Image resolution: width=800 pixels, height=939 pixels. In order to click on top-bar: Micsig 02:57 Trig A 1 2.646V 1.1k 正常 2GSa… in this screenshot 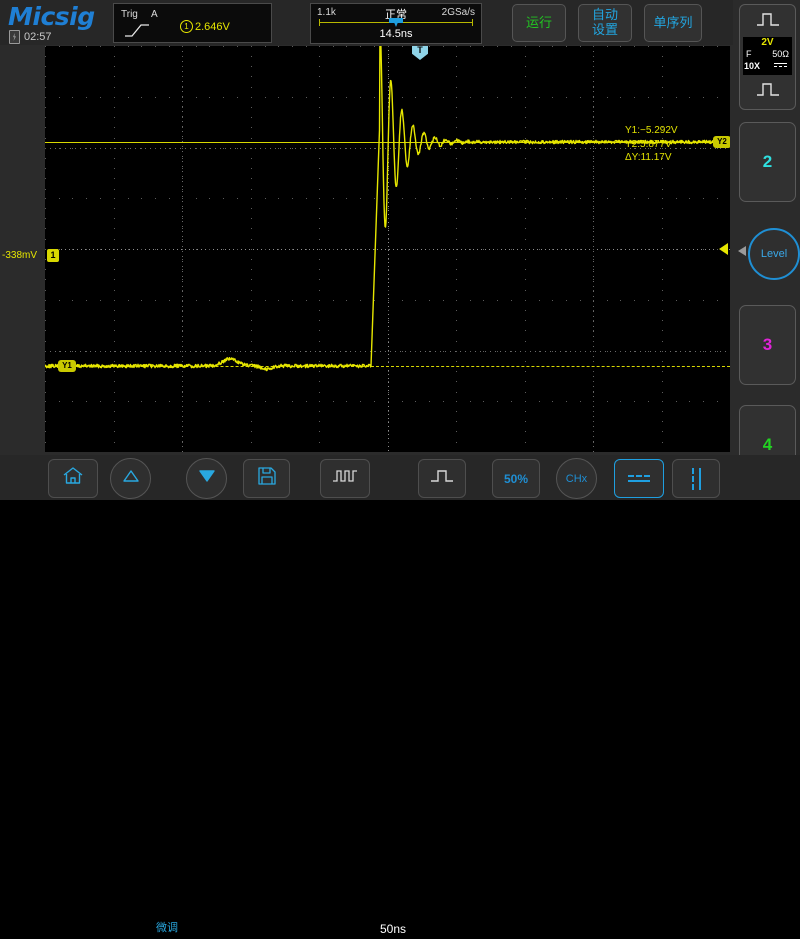, I will do `click(400, 22)`.